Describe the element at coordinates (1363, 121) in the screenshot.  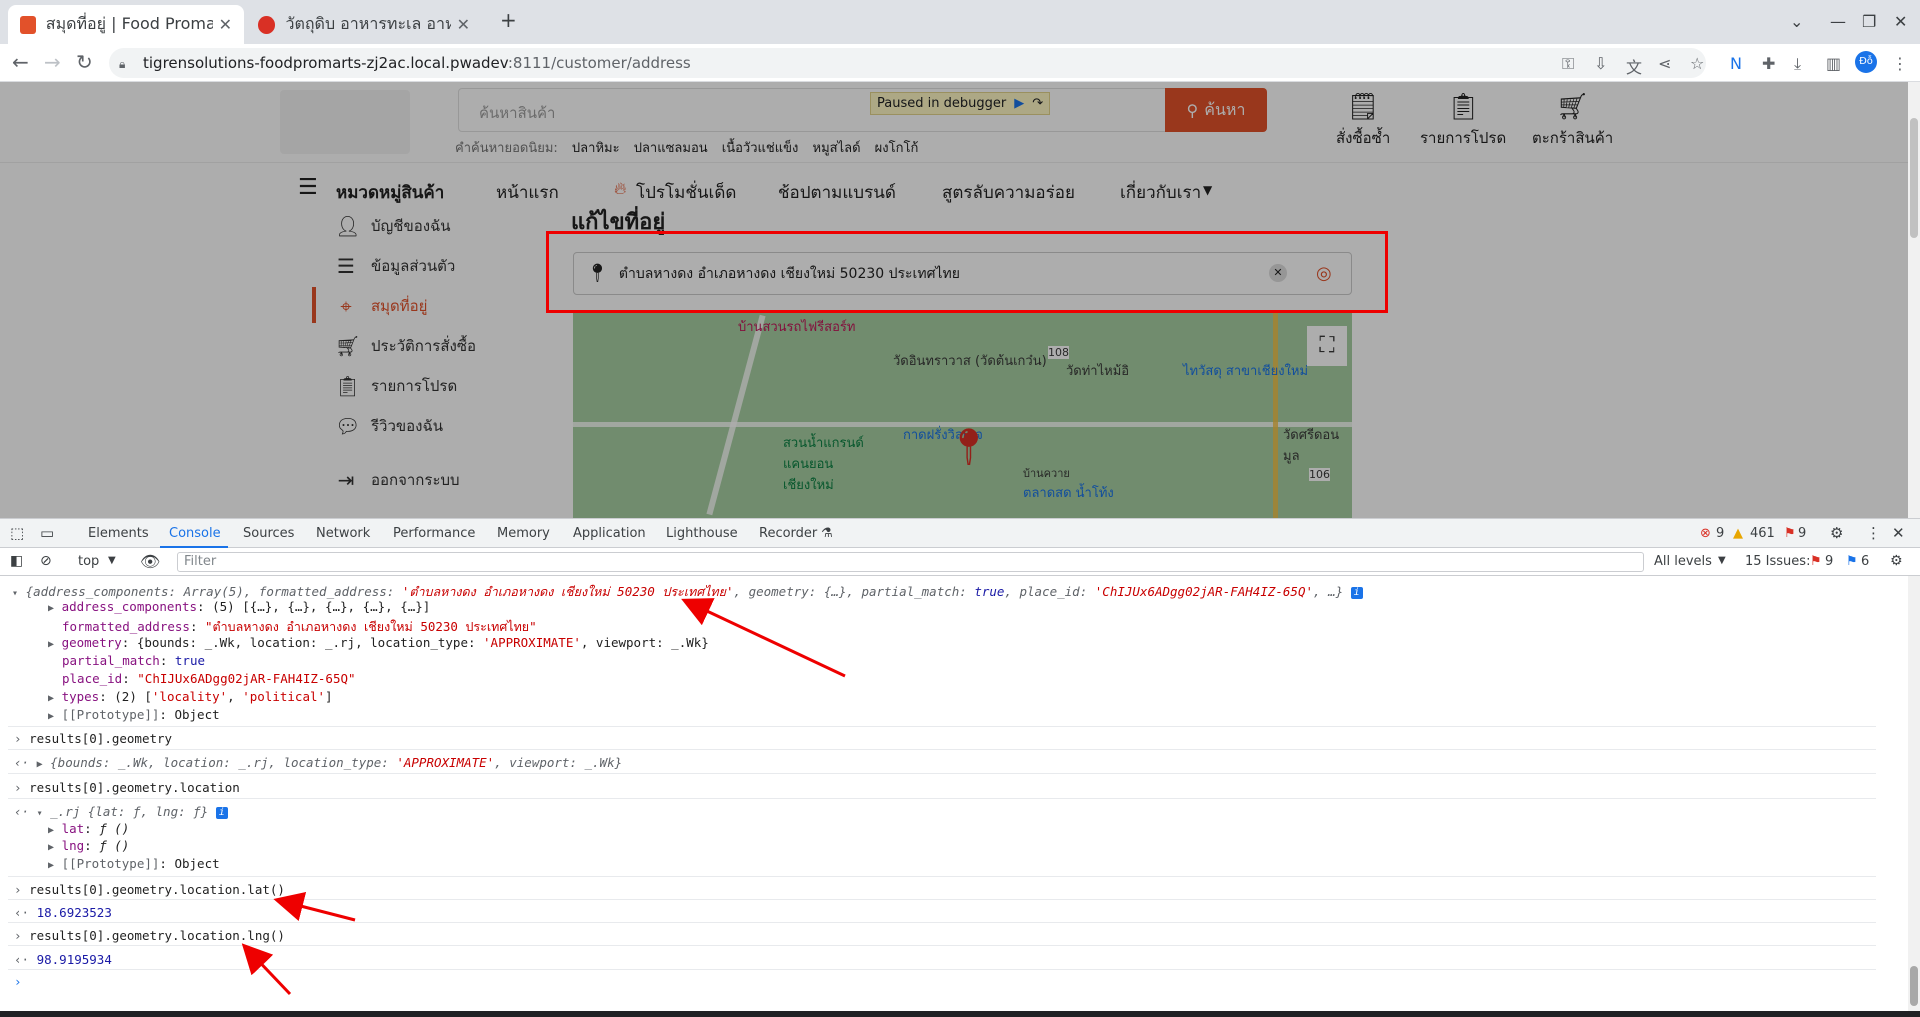
I see `reorder-link: 🗒︎ สั่งซื้อซ้ำ` at that location.